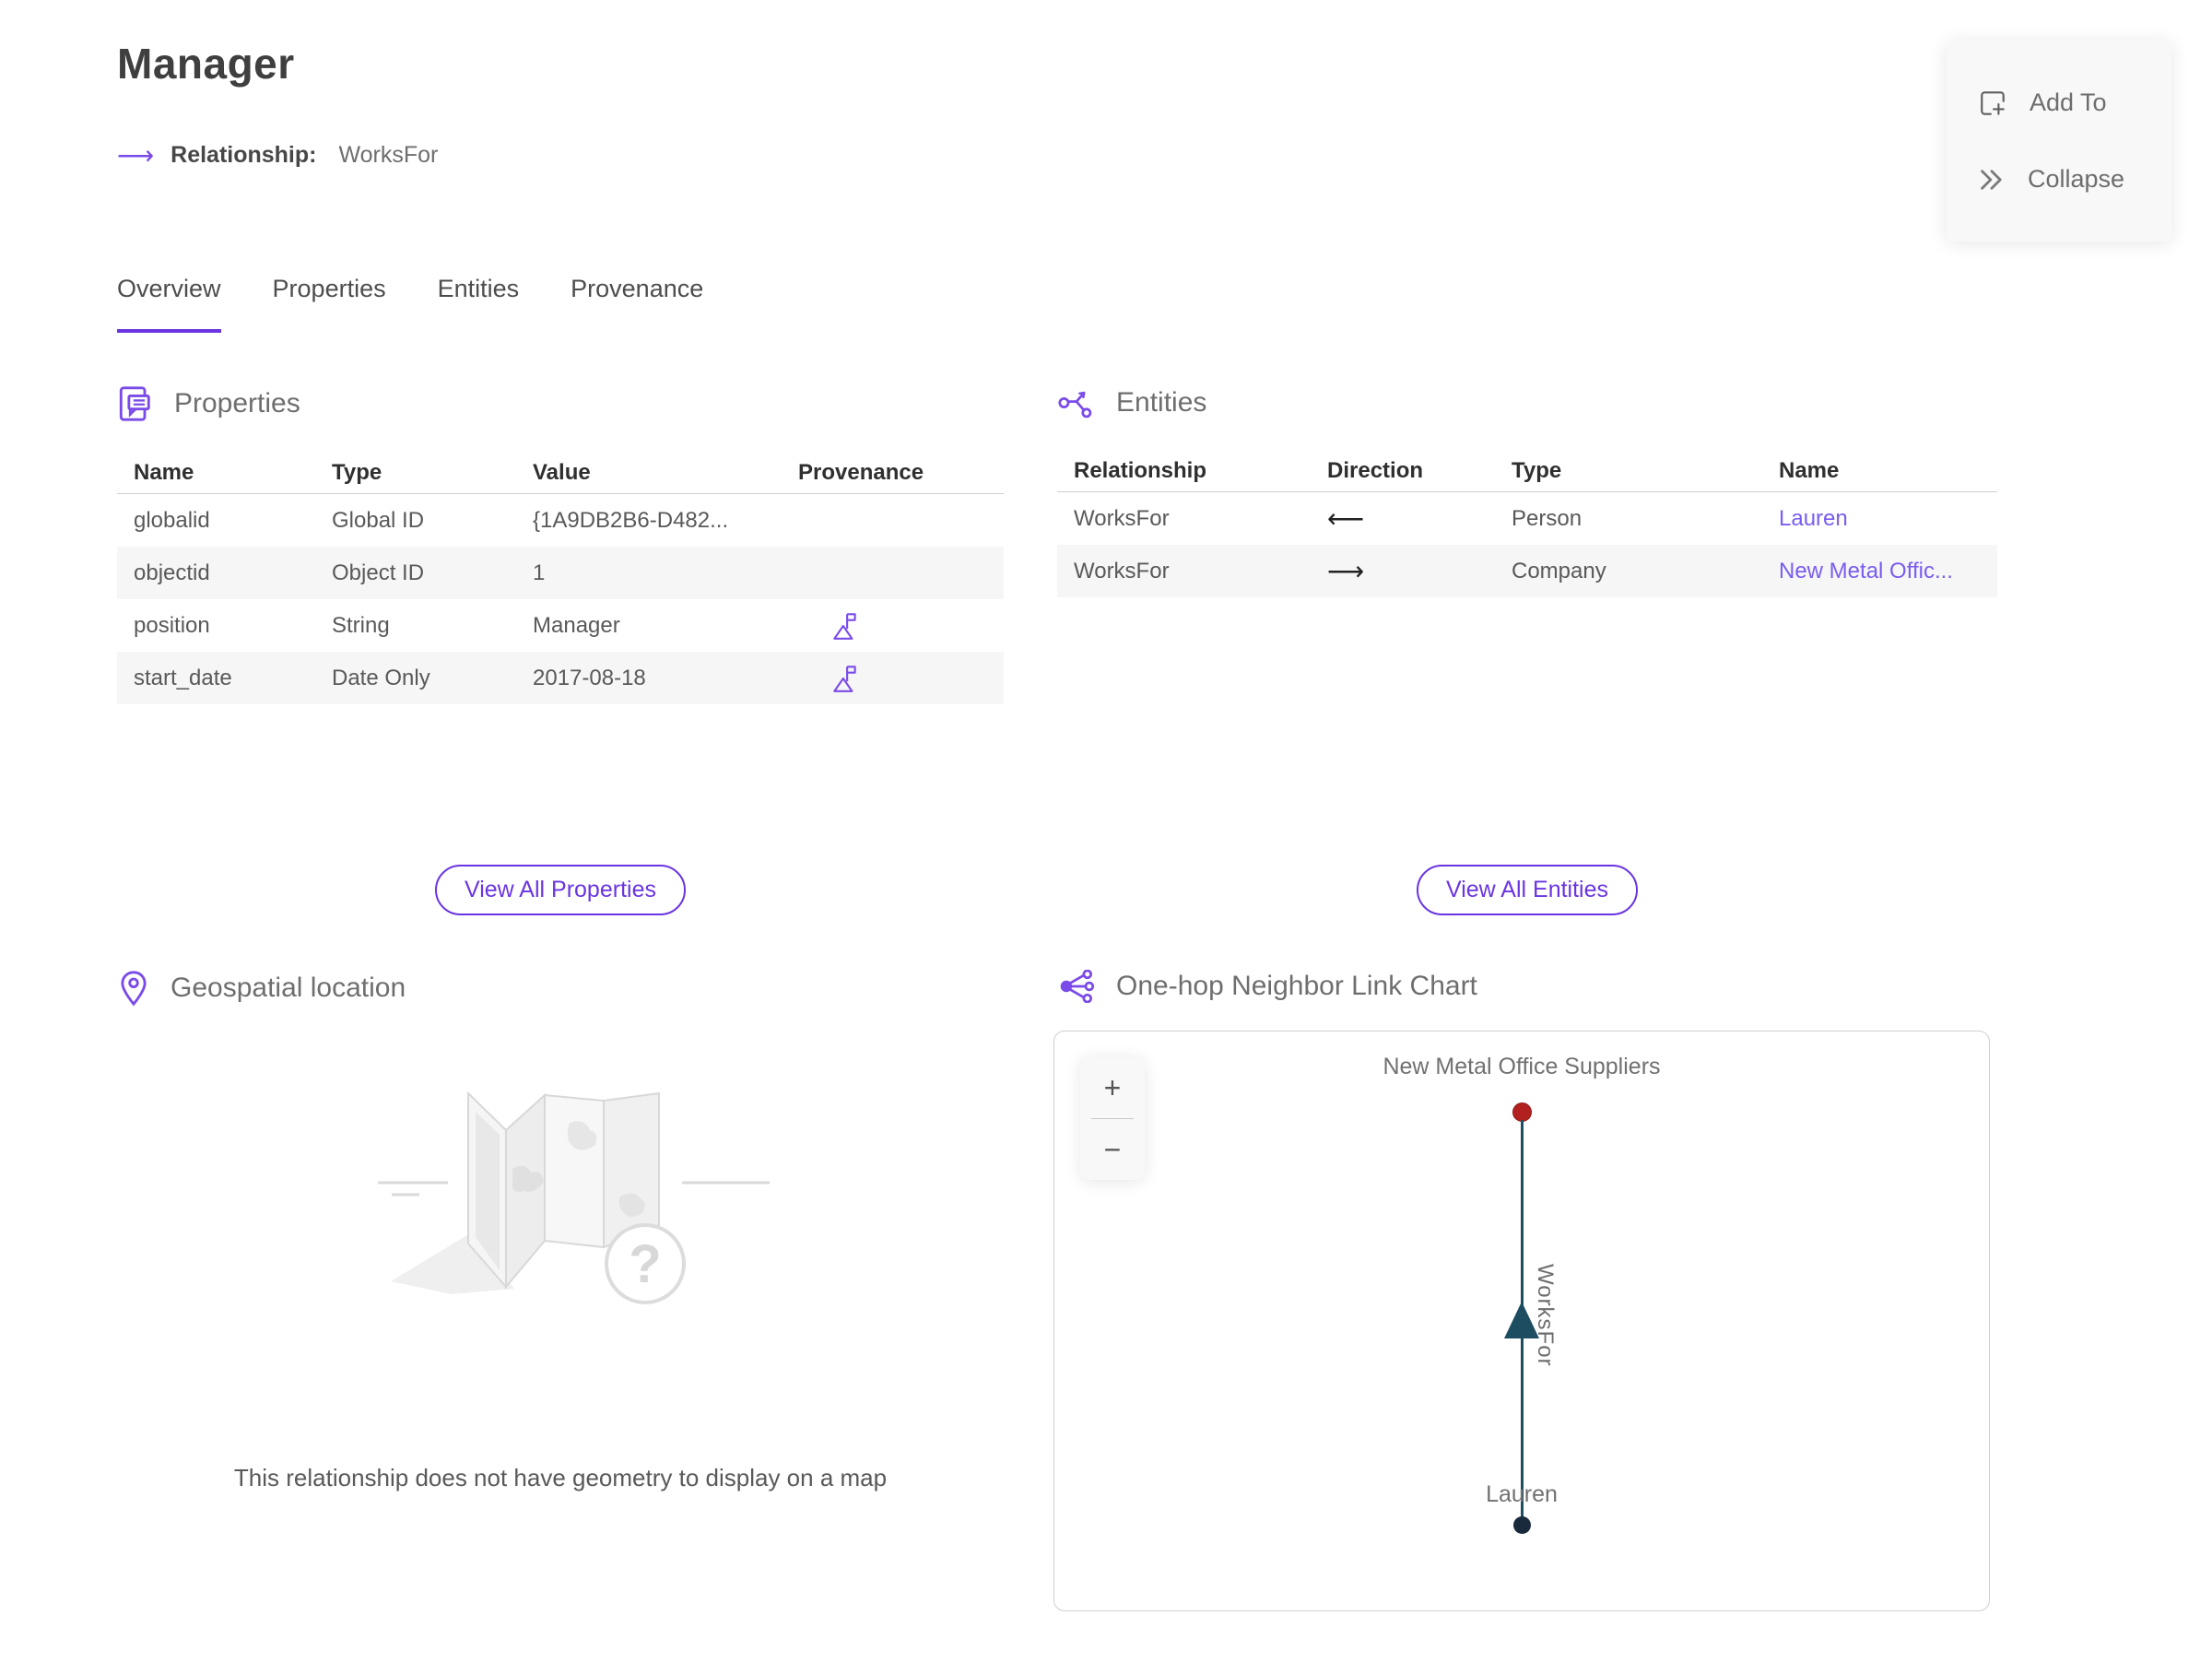 Image resolution: width=2212 pixels, height=1674 pixels. I want to click on table-row: start_date Date Only 2017-08-18, so click(560, 678).